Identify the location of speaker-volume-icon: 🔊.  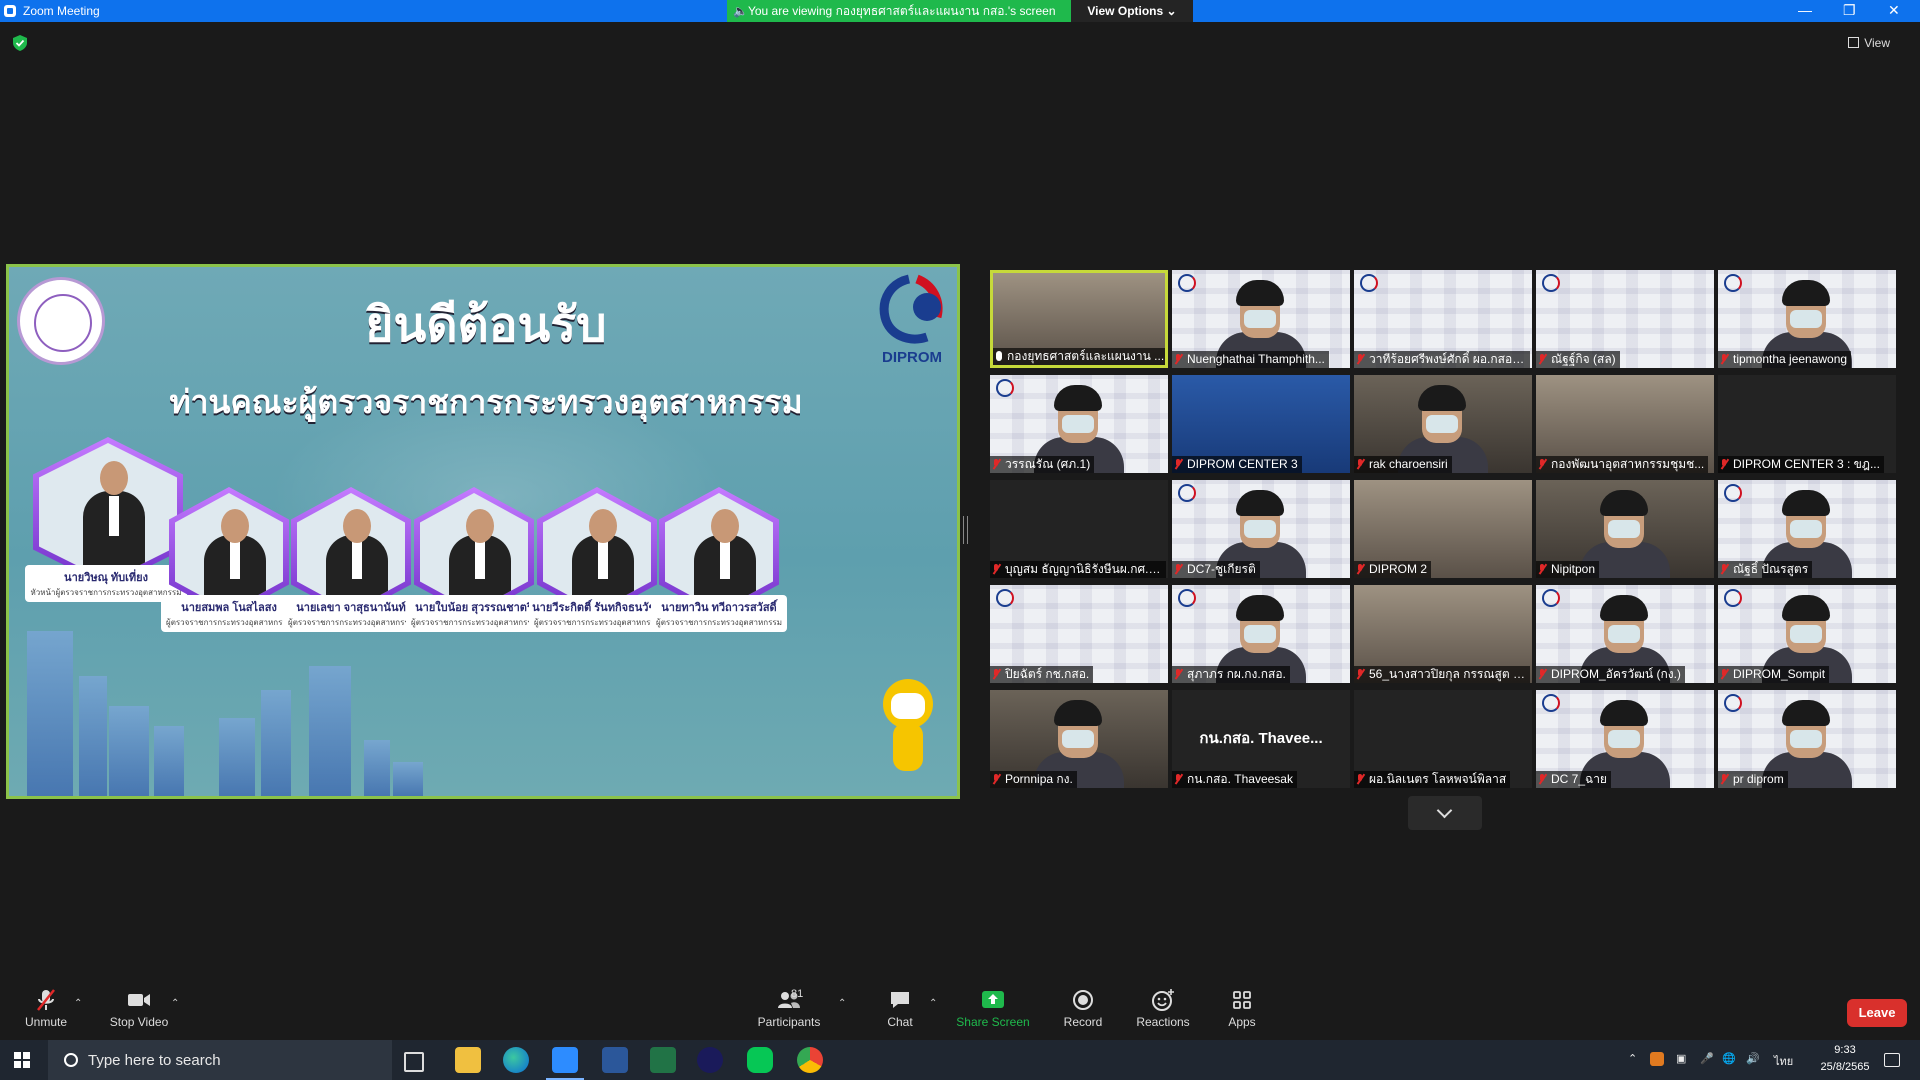
(1753, 1058).